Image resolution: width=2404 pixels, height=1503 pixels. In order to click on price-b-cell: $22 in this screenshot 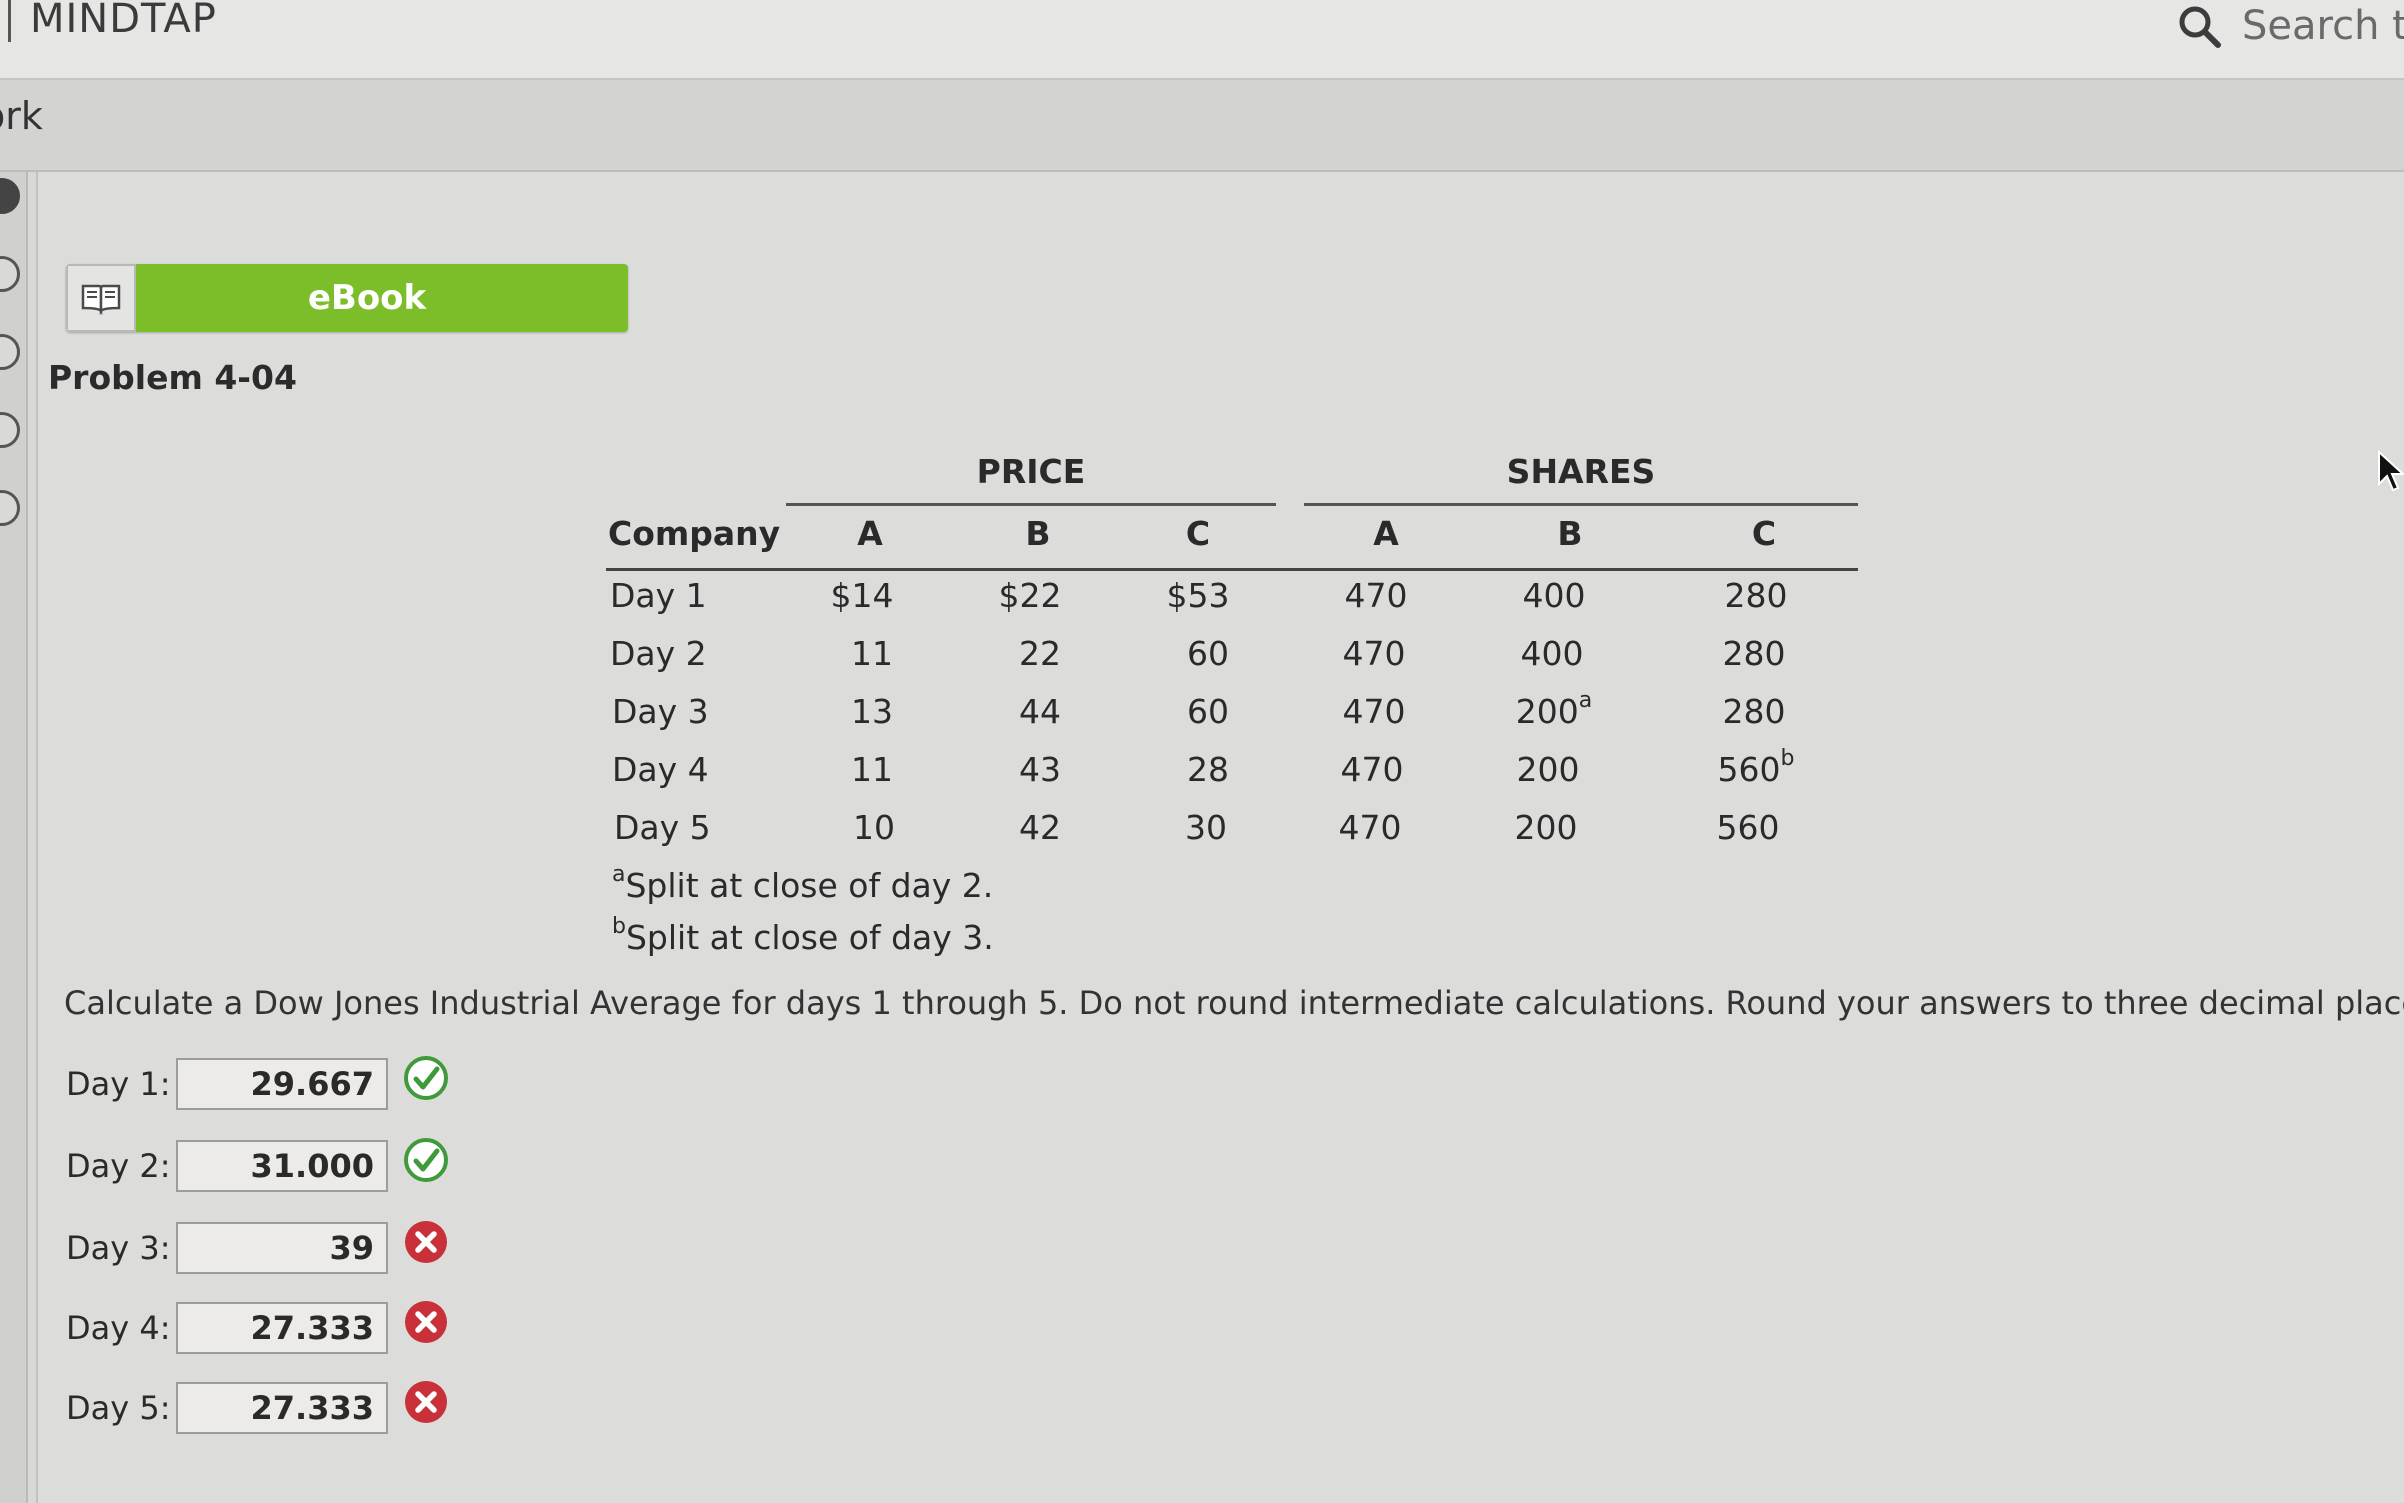, I will do `click(1030, 595)`.